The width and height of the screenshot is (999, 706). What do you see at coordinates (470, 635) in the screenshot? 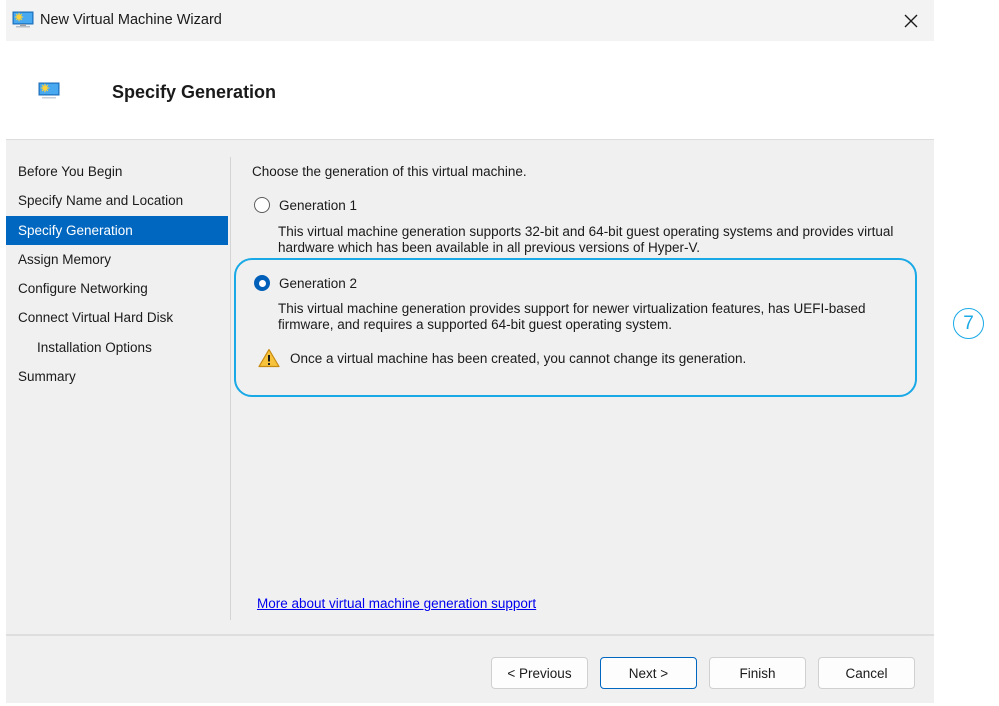
I see `footer-separator` at bounding box center [470, 635].